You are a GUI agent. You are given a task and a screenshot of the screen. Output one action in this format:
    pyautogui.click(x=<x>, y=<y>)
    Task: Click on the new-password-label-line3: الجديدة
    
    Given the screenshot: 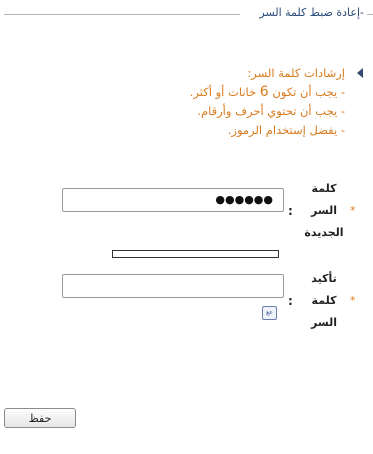 What is the action you would take?
    pyautogui.click(x=324, y=232)
    